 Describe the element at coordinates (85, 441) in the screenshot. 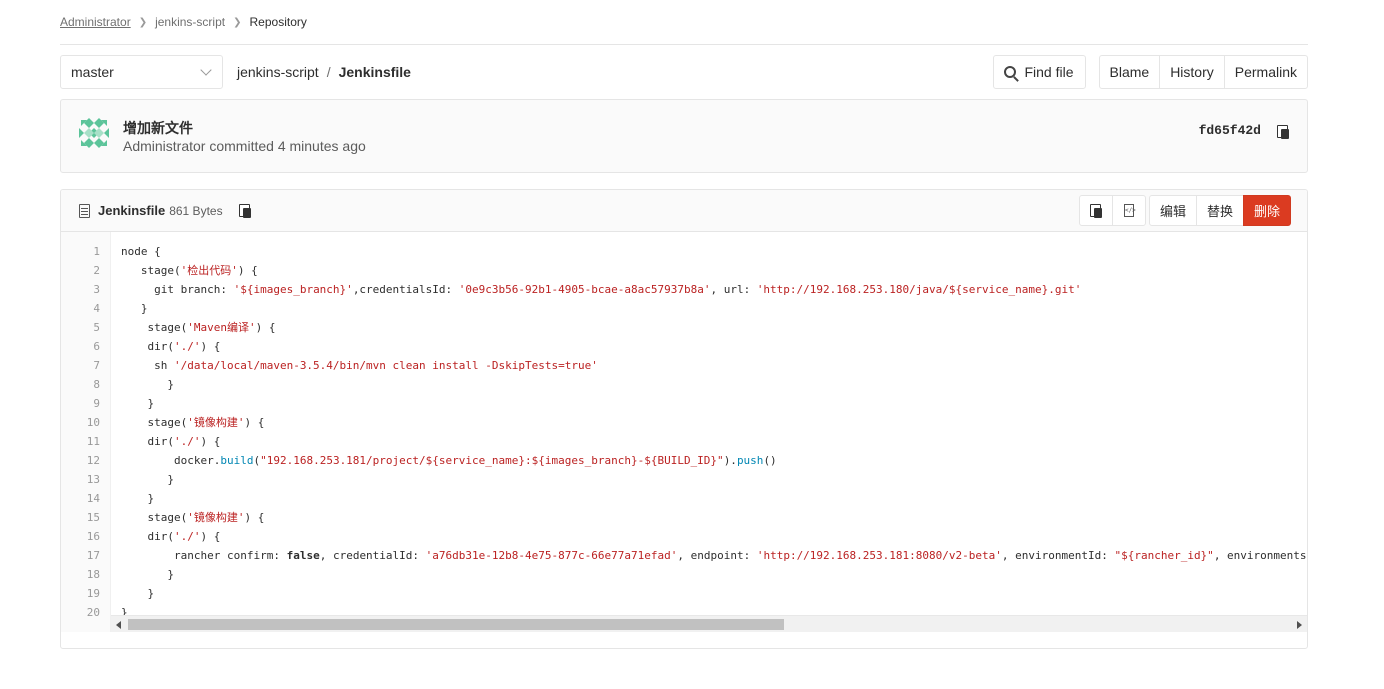

I see `line-number: 11` at that location.